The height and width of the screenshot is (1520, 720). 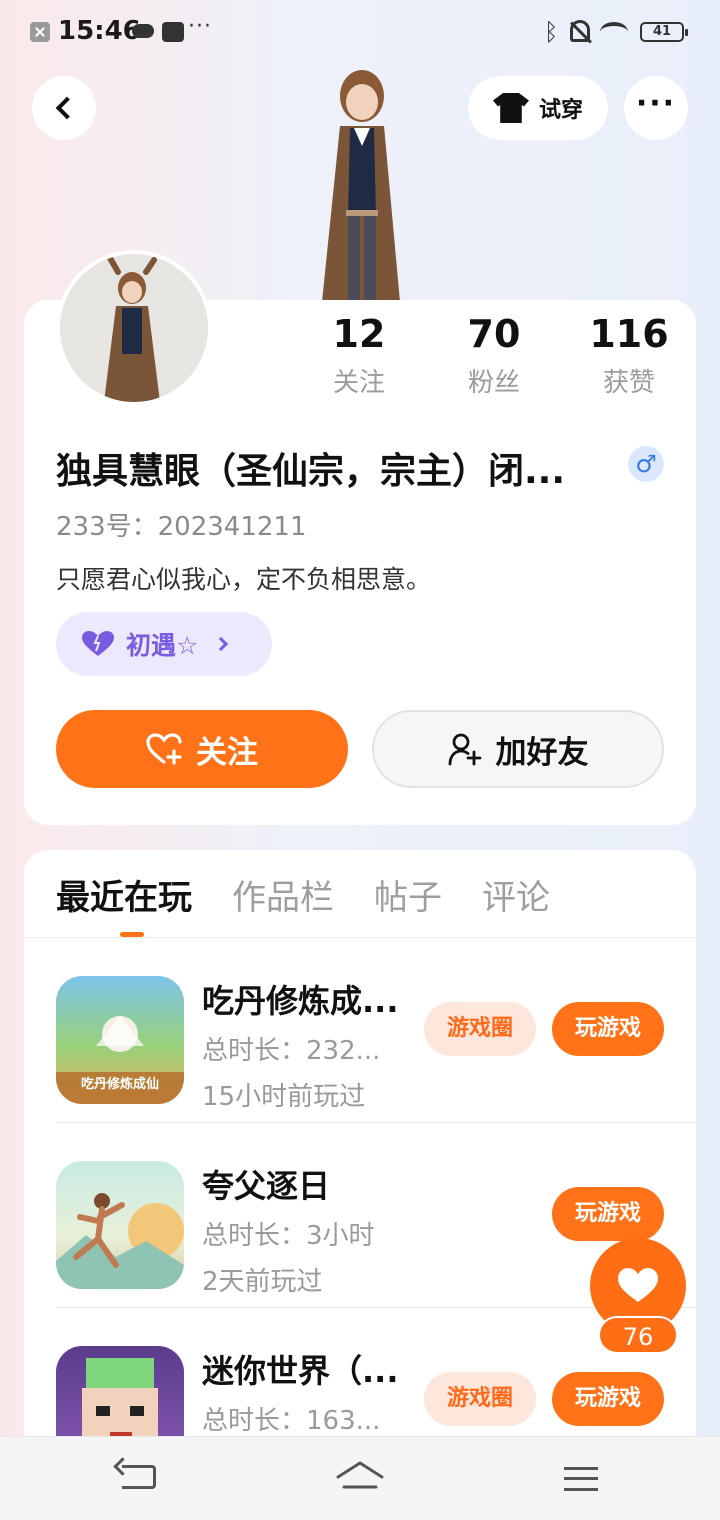 I want to click on mute-icon, so click(x=580, y=31).